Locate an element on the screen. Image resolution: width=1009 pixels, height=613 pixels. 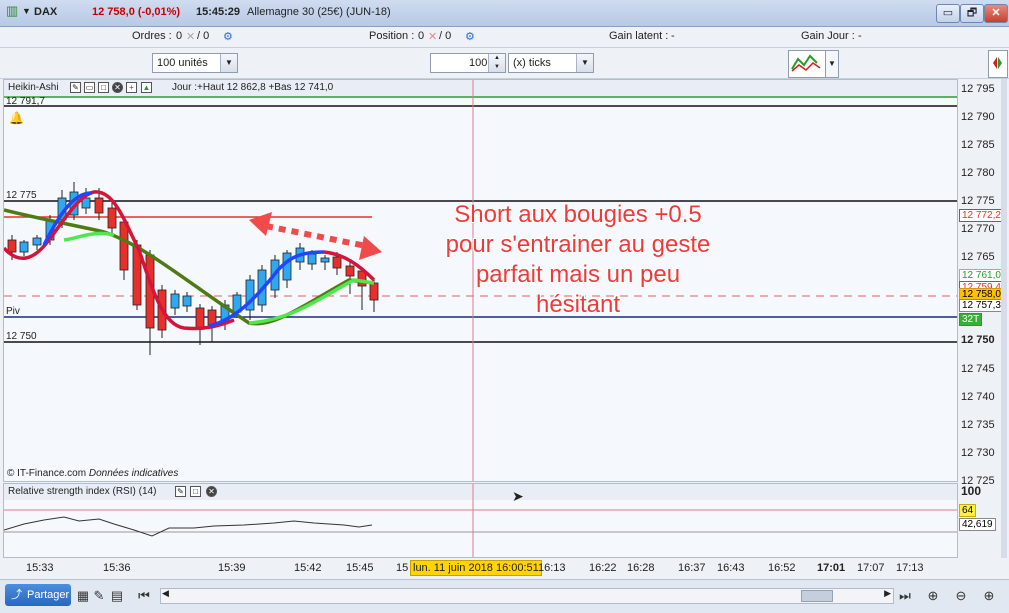
rsi-level-tag: 64 is located at coordinates (968, 510).